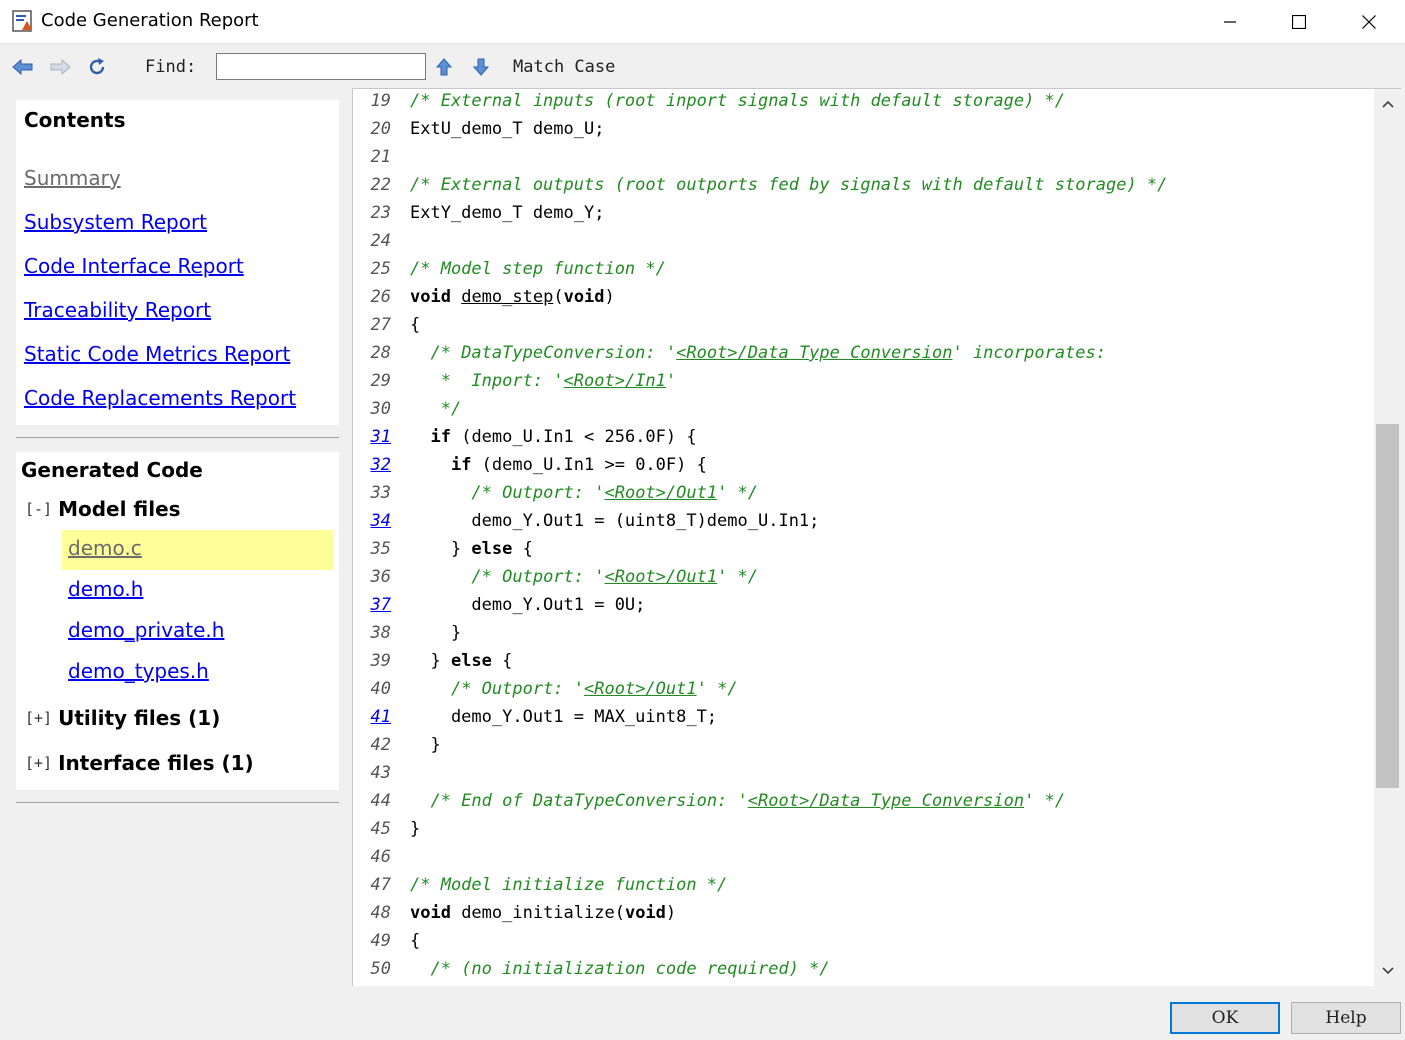 The width and height of the screenshot is (1405, 1040). I want to click on scroll-track, so click(1387, 538).